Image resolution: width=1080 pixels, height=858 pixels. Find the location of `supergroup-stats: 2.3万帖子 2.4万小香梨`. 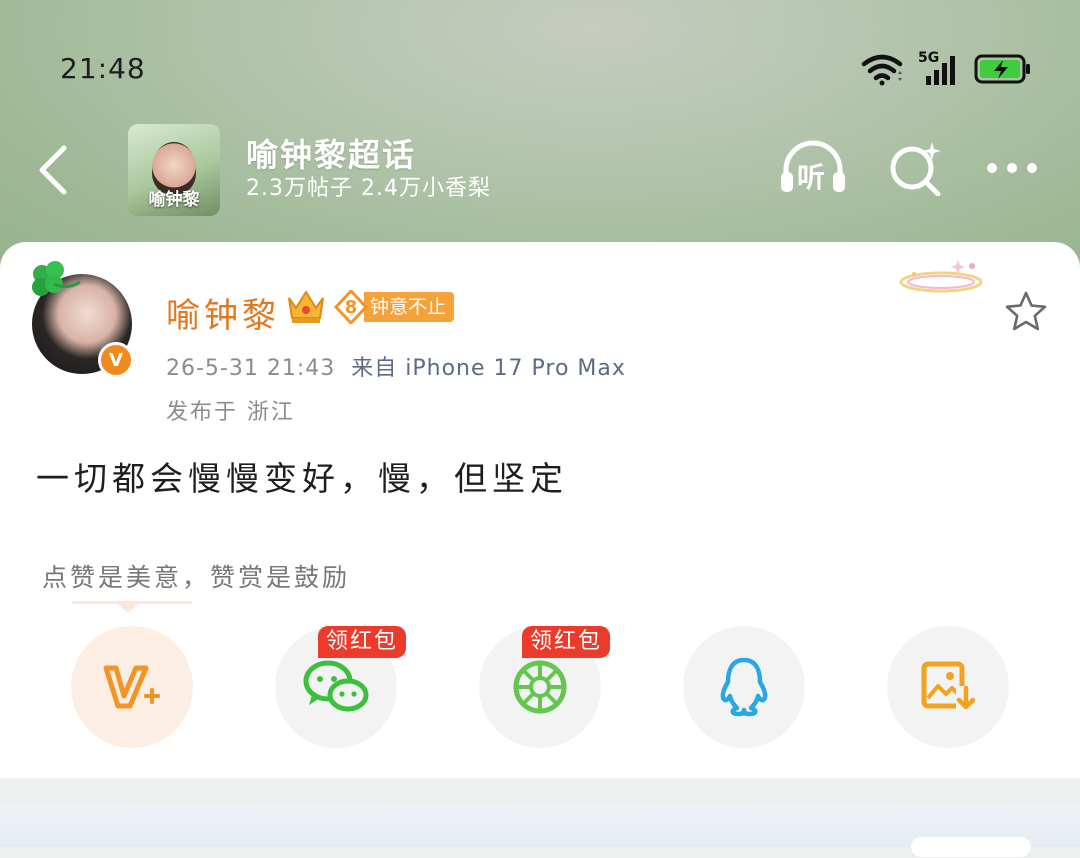

supergroup-stats: 2.3万帖子 2.4万小香梨 is located at coordinates (368, 188).